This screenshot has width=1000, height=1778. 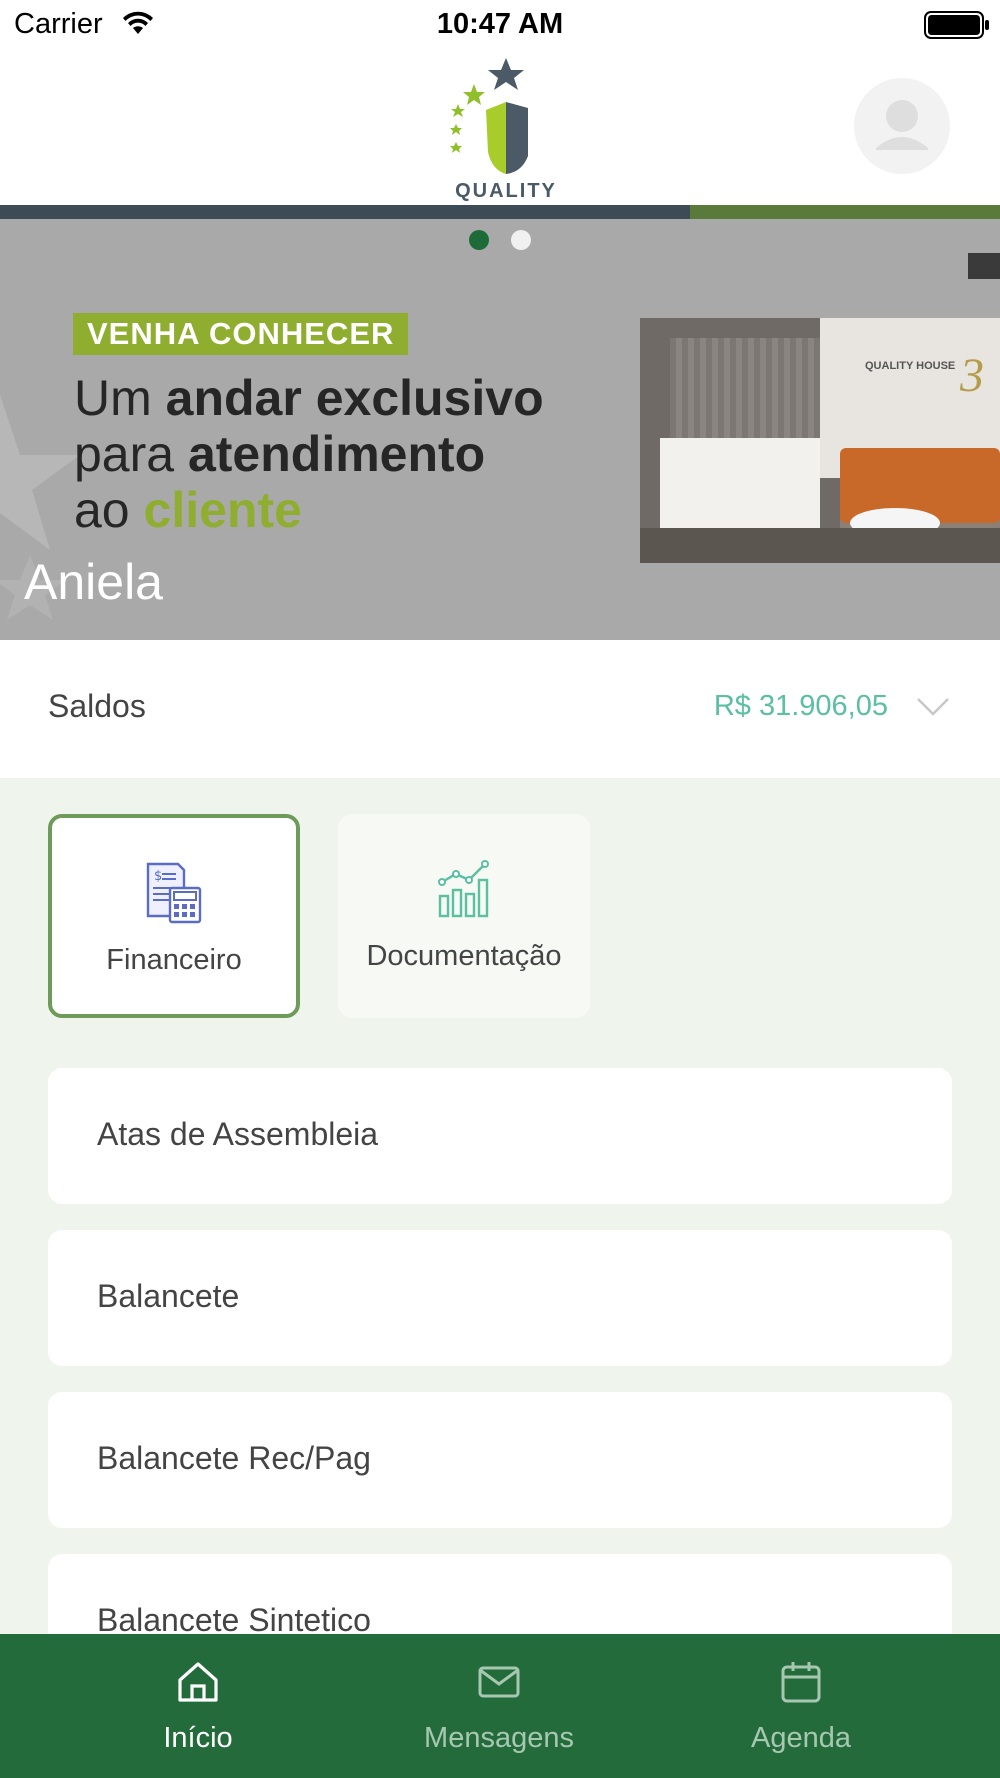 I want to click on document-label: Atas de Assembleia, so click(x=238, y=1134).